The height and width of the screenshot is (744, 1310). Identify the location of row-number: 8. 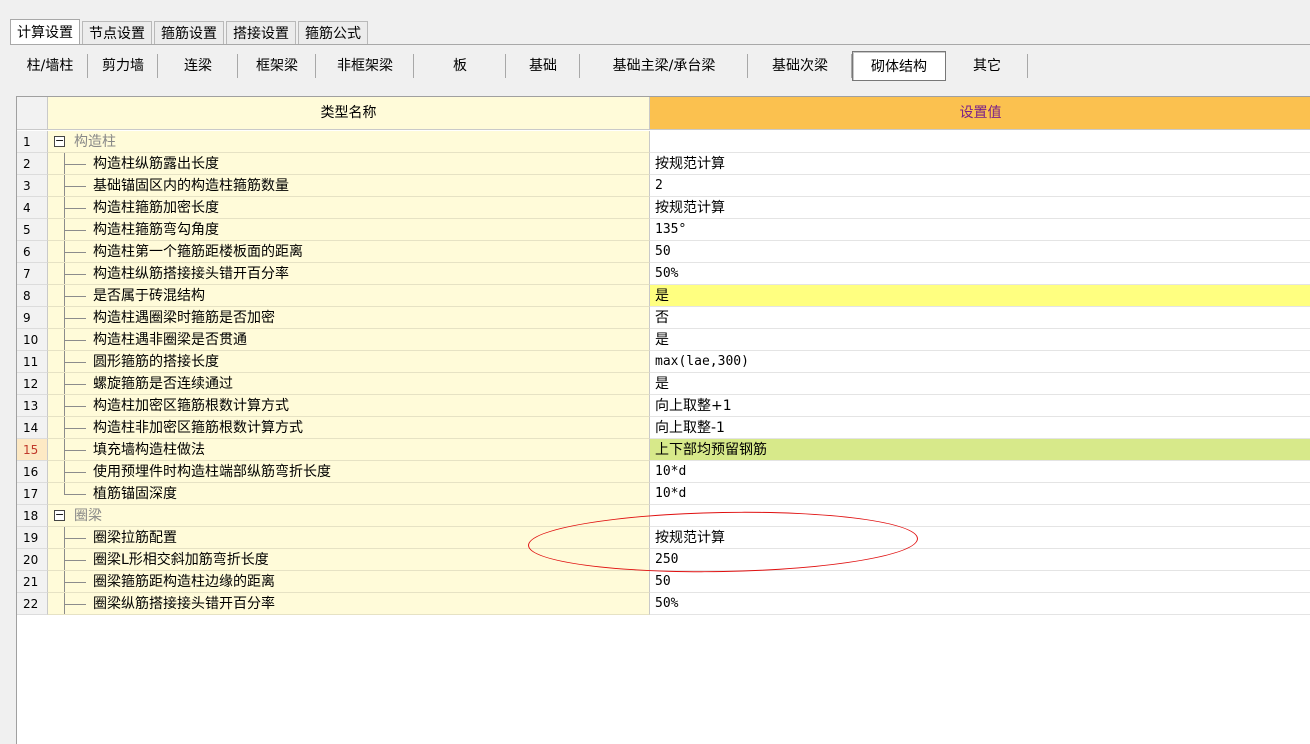
(32, 296).